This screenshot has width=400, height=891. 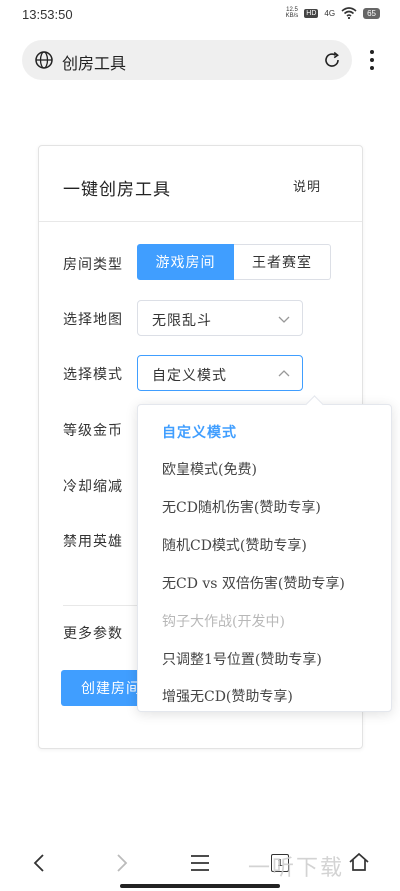 What do you see at coordinates (359, 862) in the screenshot?
I see `home-icon` at bounding box center [359, 862].